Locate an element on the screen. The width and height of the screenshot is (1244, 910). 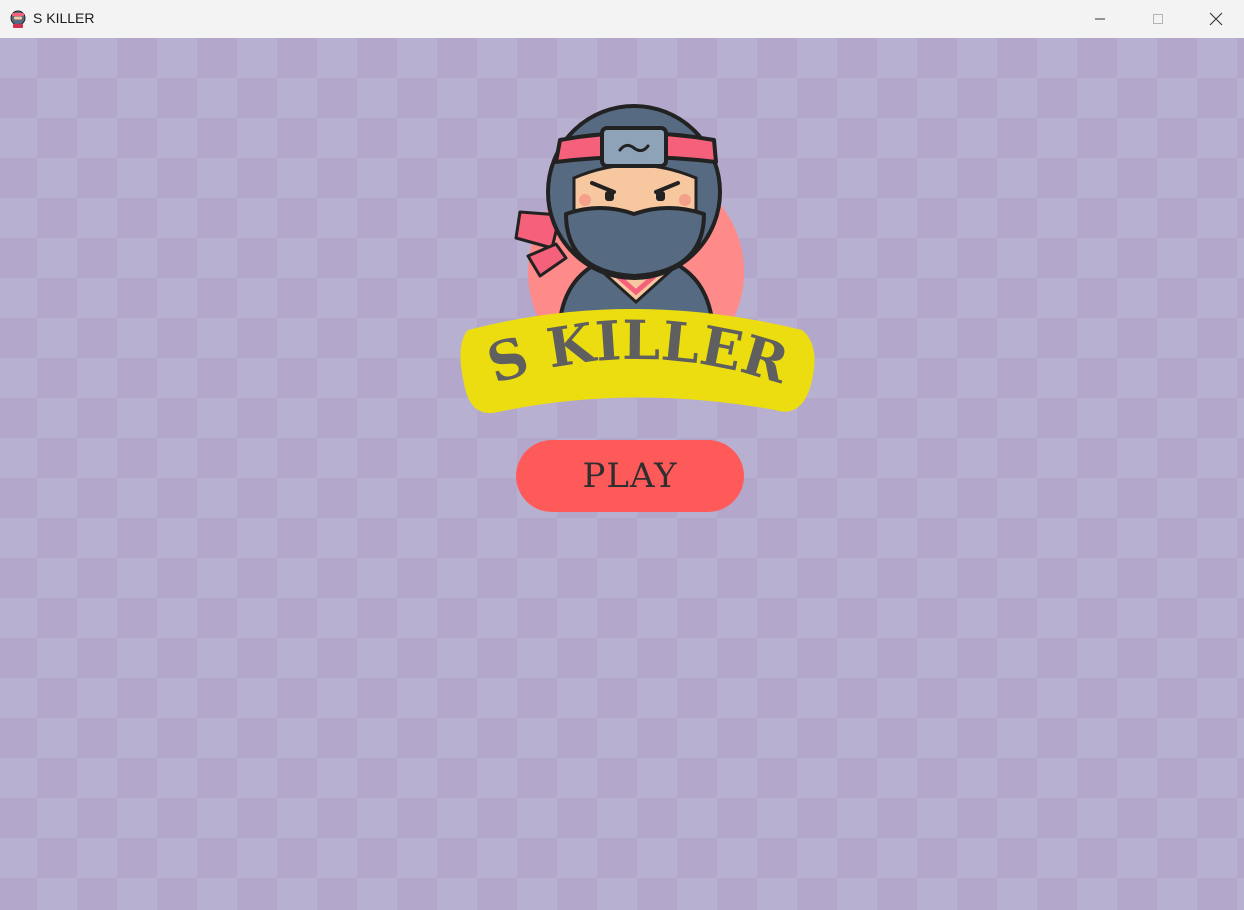
minimize-icon is located at coordinates (1100, 19).